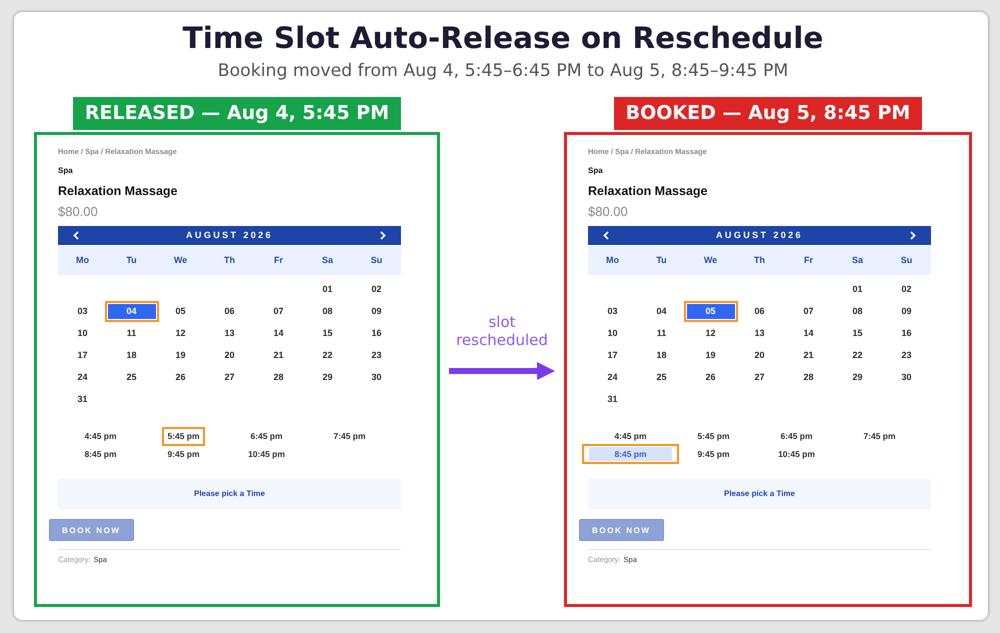 This screenshot has height=633, width=1000. Describe the element at coordinates (237, 113) in the screenshot. I see `status-label: RELEASED — Aug 4, 5:45 PM` at that location.